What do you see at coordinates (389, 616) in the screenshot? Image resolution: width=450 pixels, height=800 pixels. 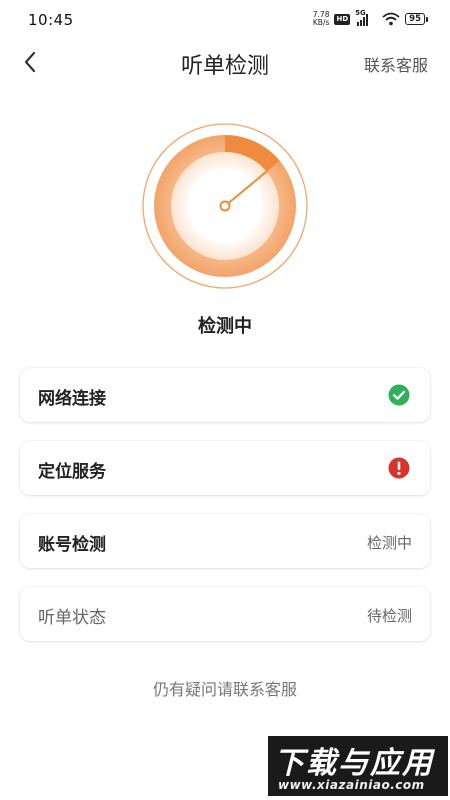 I see `check-item-status: 待检测` at bounding box center [389, 616].